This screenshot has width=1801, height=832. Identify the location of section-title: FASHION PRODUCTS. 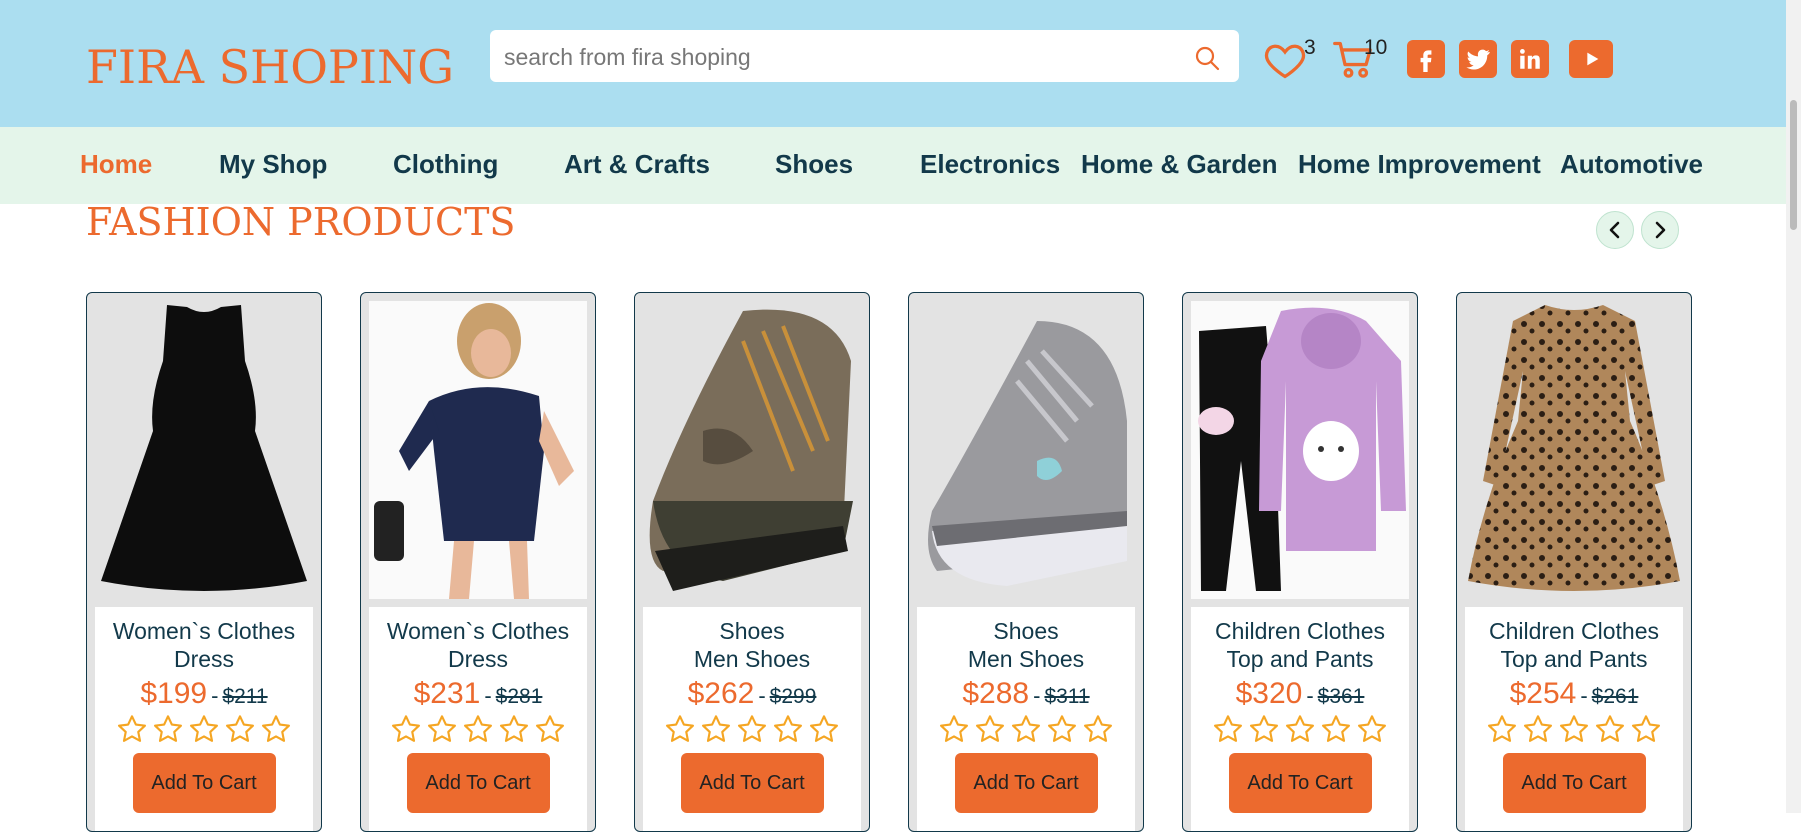
(301, 222).